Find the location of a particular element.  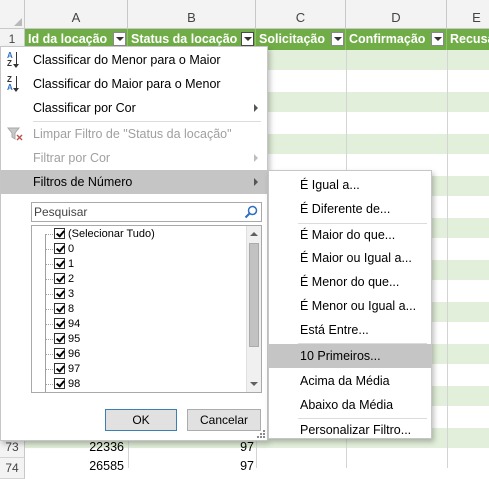

list-scrollbar is located at coordinates (253, 309).